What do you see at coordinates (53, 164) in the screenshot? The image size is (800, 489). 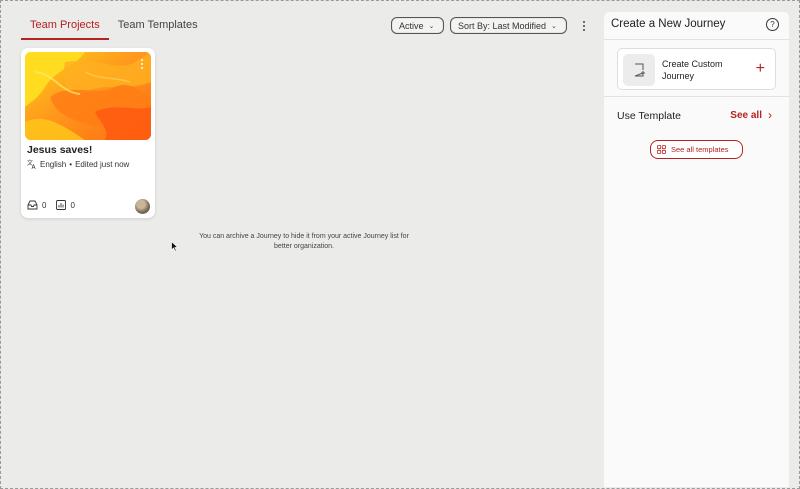 I see `journey-language: English` at bounding box center [53, 164].